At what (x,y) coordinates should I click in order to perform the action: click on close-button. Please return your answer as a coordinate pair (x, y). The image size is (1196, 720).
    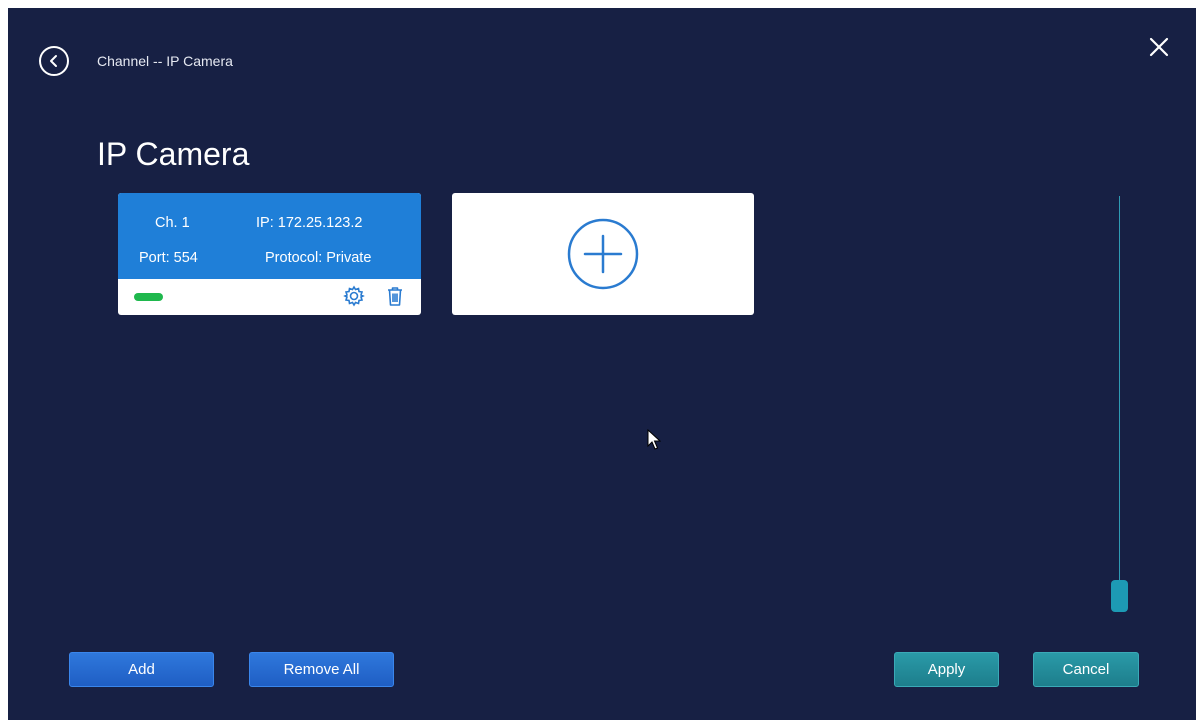
    Looking at the image, I should click on (1159, 47).